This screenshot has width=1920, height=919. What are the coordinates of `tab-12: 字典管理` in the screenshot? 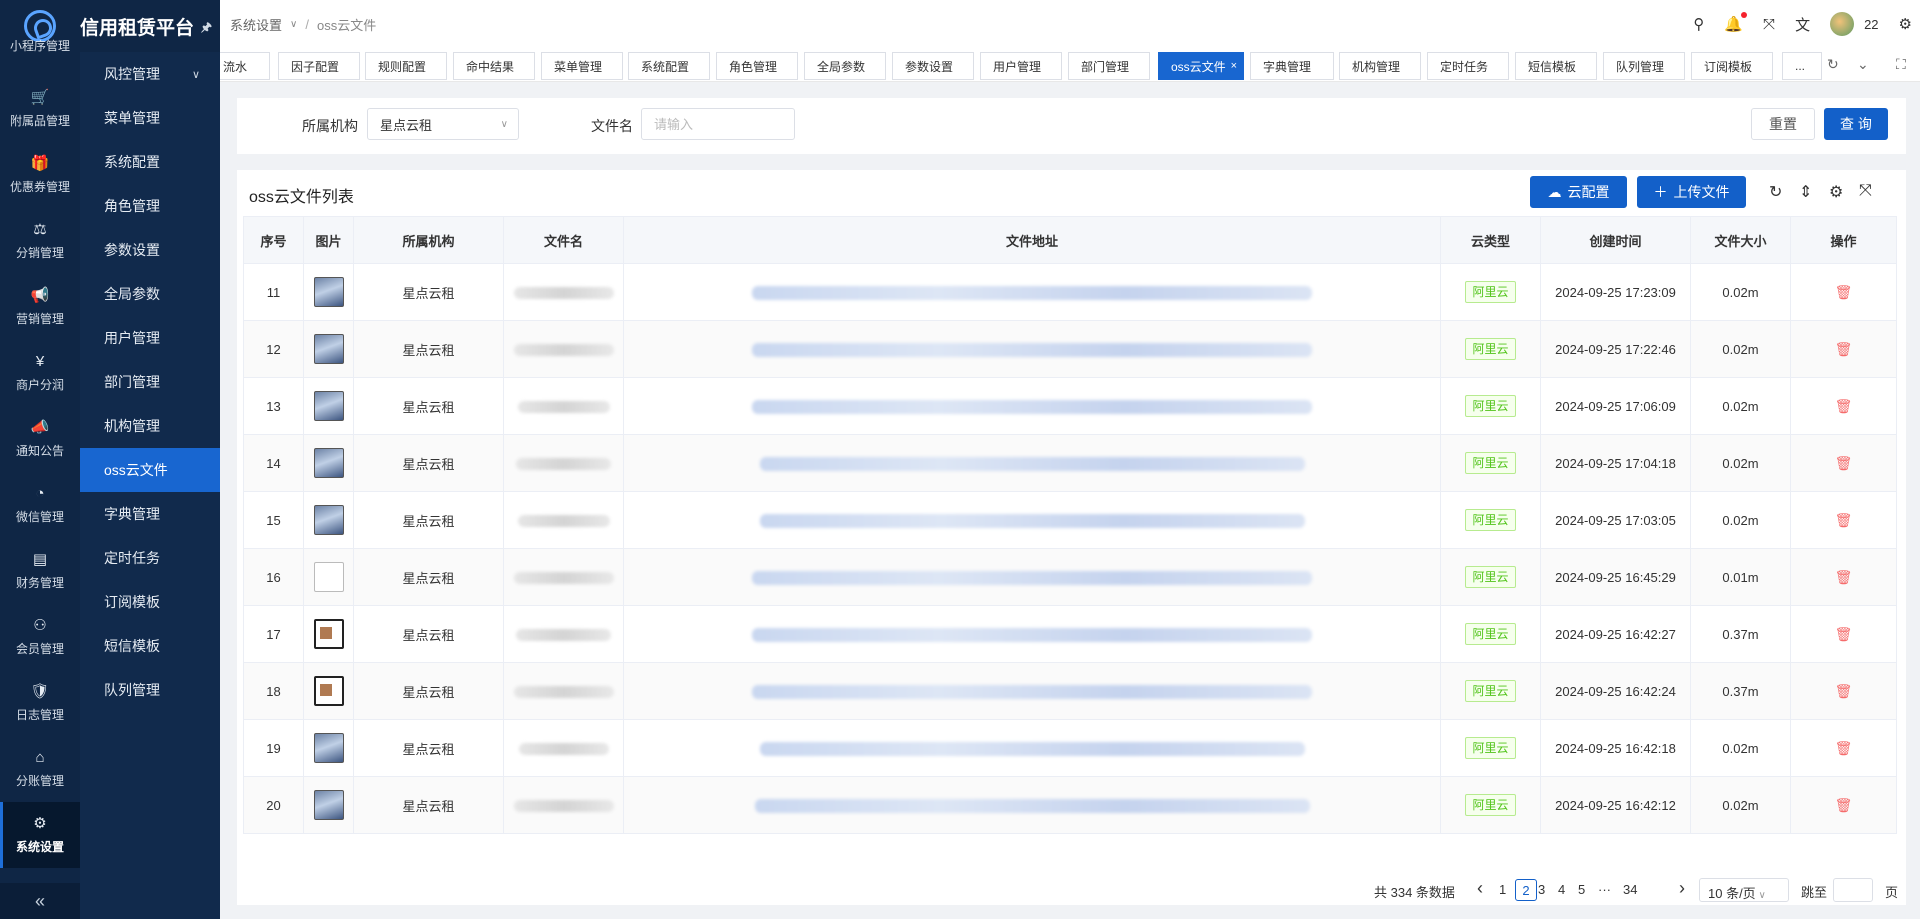 It's located at (1292, 66).